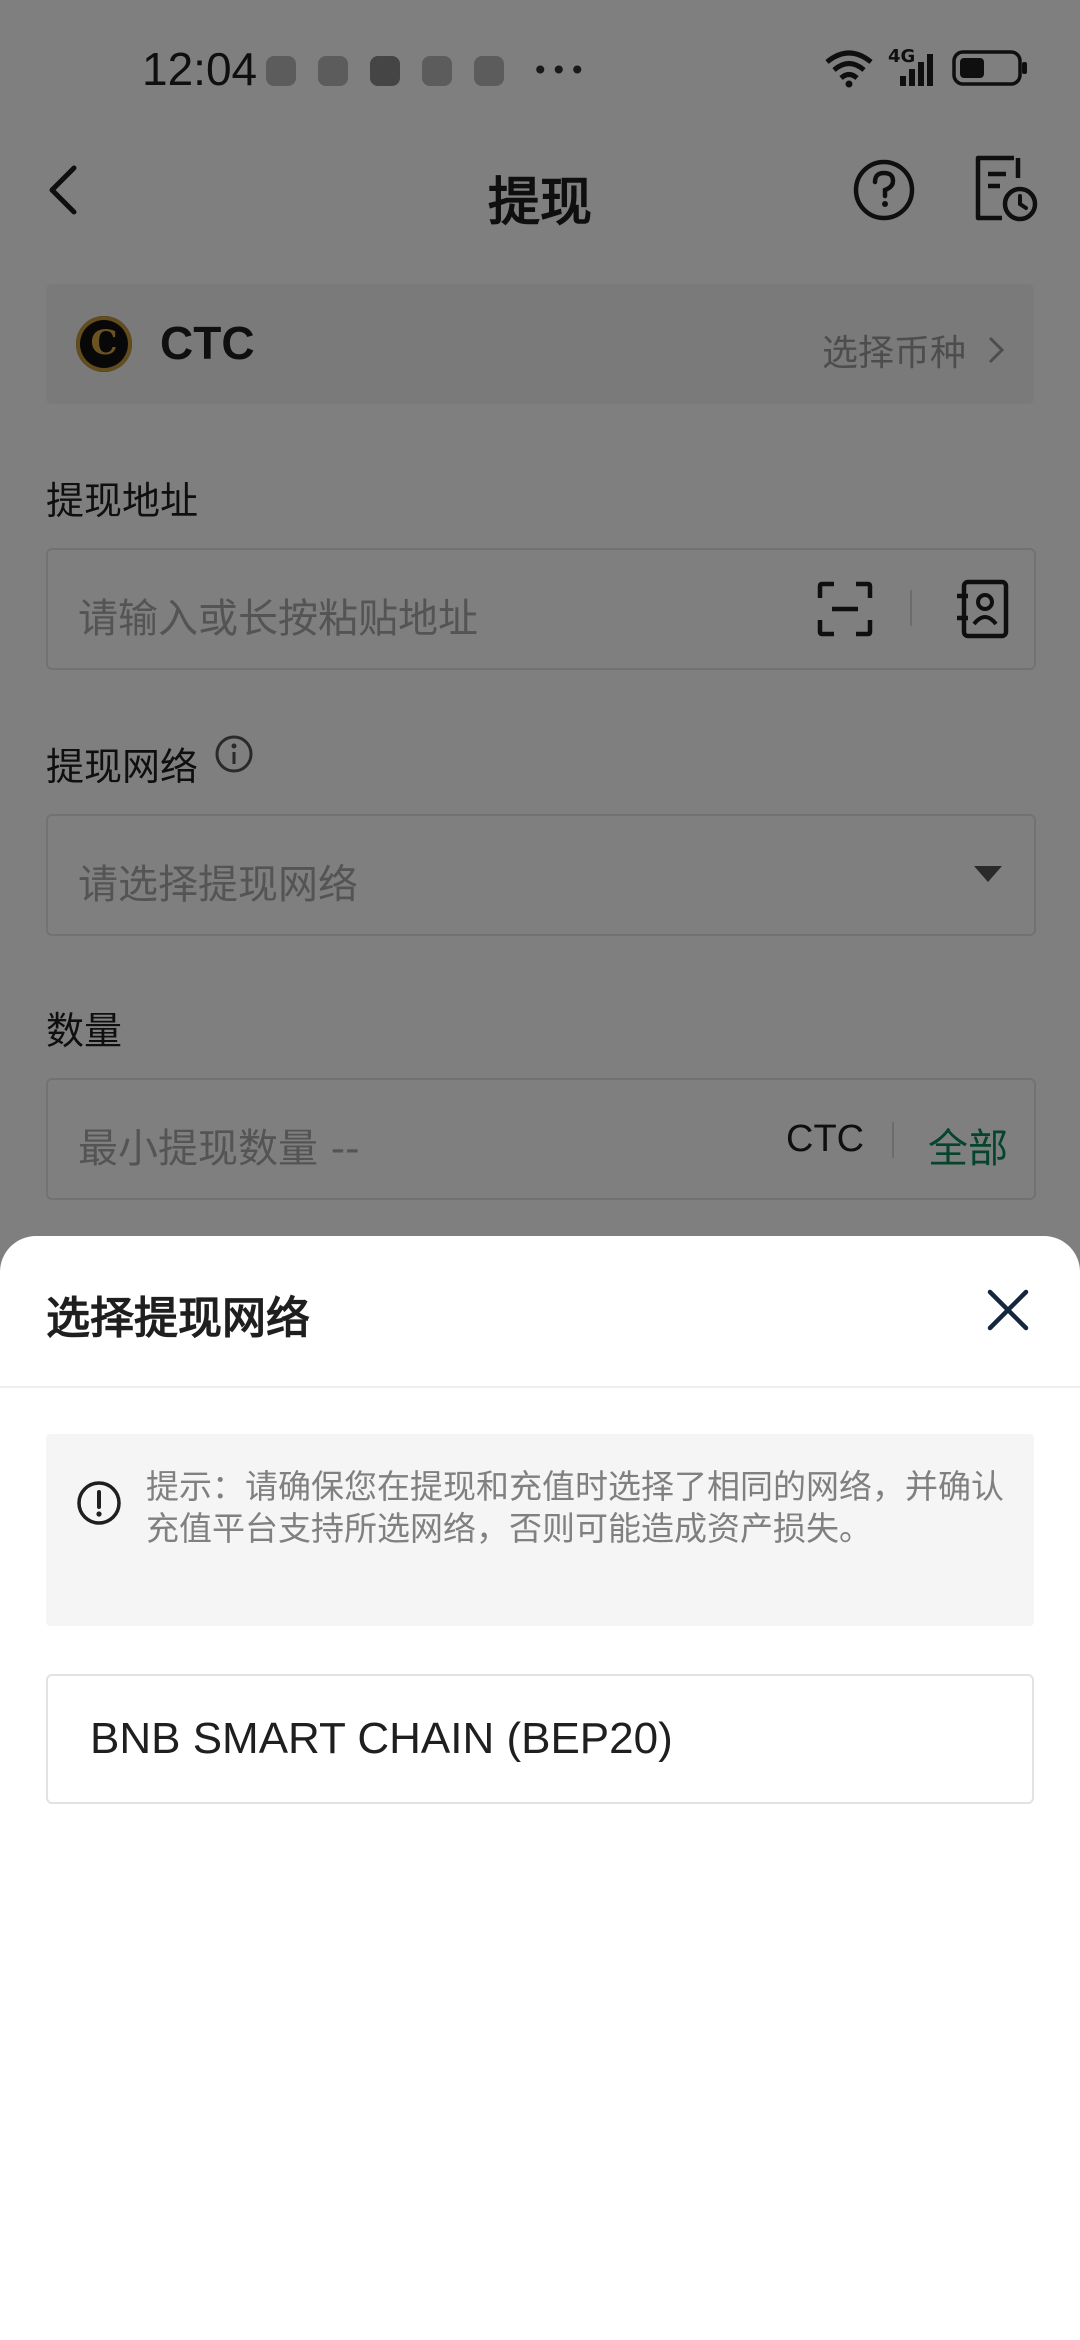 The image size is (1080, 2340). I want to click on sheet-title: 选择提现网络, so click(178, 1318).